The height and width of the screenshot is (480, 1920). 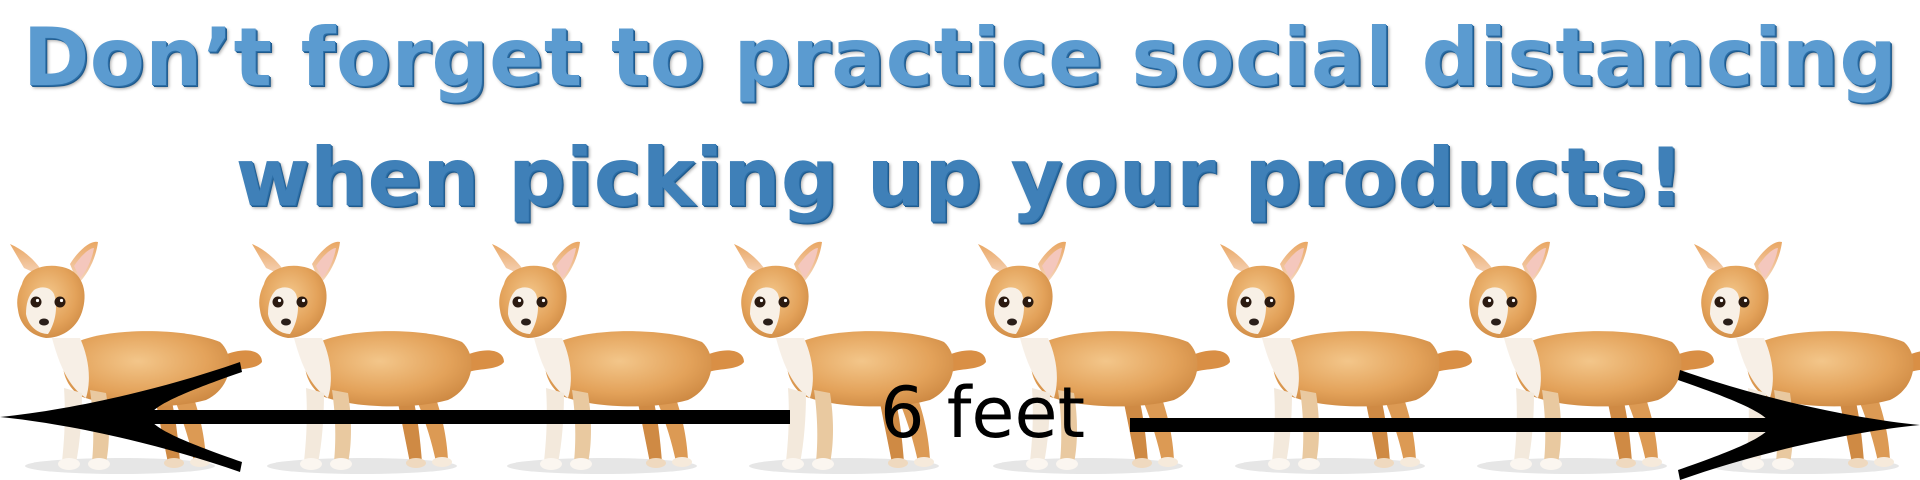 What do you see at coordinates (395, 417) in the screenshot?
I see `arrow-left-icon` at bounding box center [395, 417].